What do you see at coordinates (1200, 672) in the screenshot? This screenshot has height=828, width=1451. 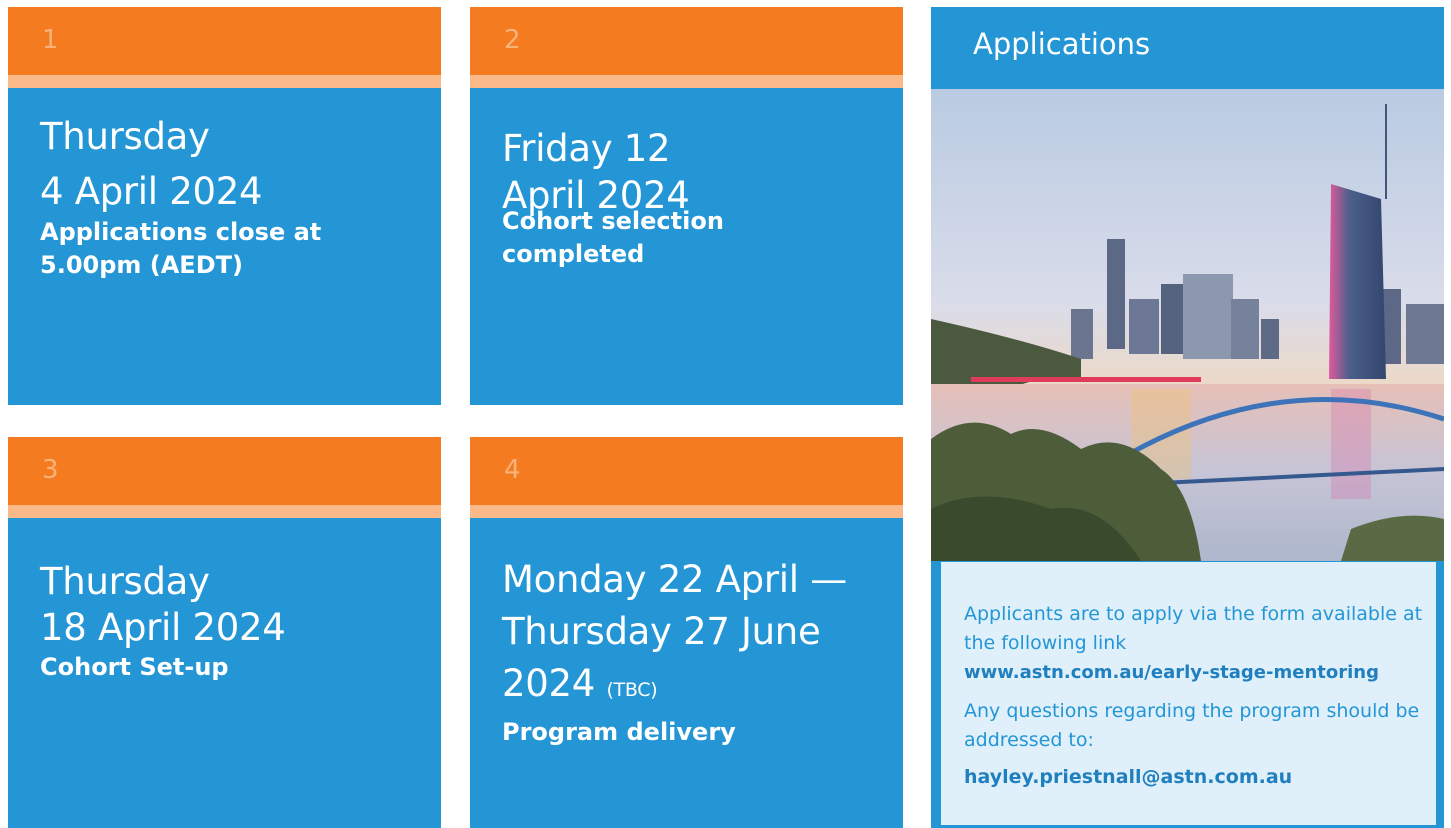 I see `application-link: www.astn.com.au/early-stage-mentoring` at bounding box center [1200, 672].